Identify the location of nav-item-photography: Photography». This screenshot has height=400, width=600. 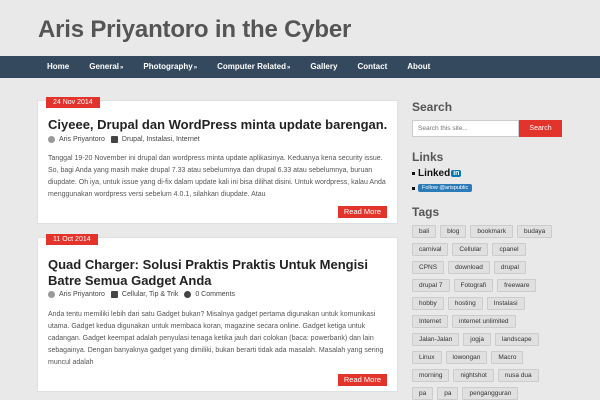
(170, 67).